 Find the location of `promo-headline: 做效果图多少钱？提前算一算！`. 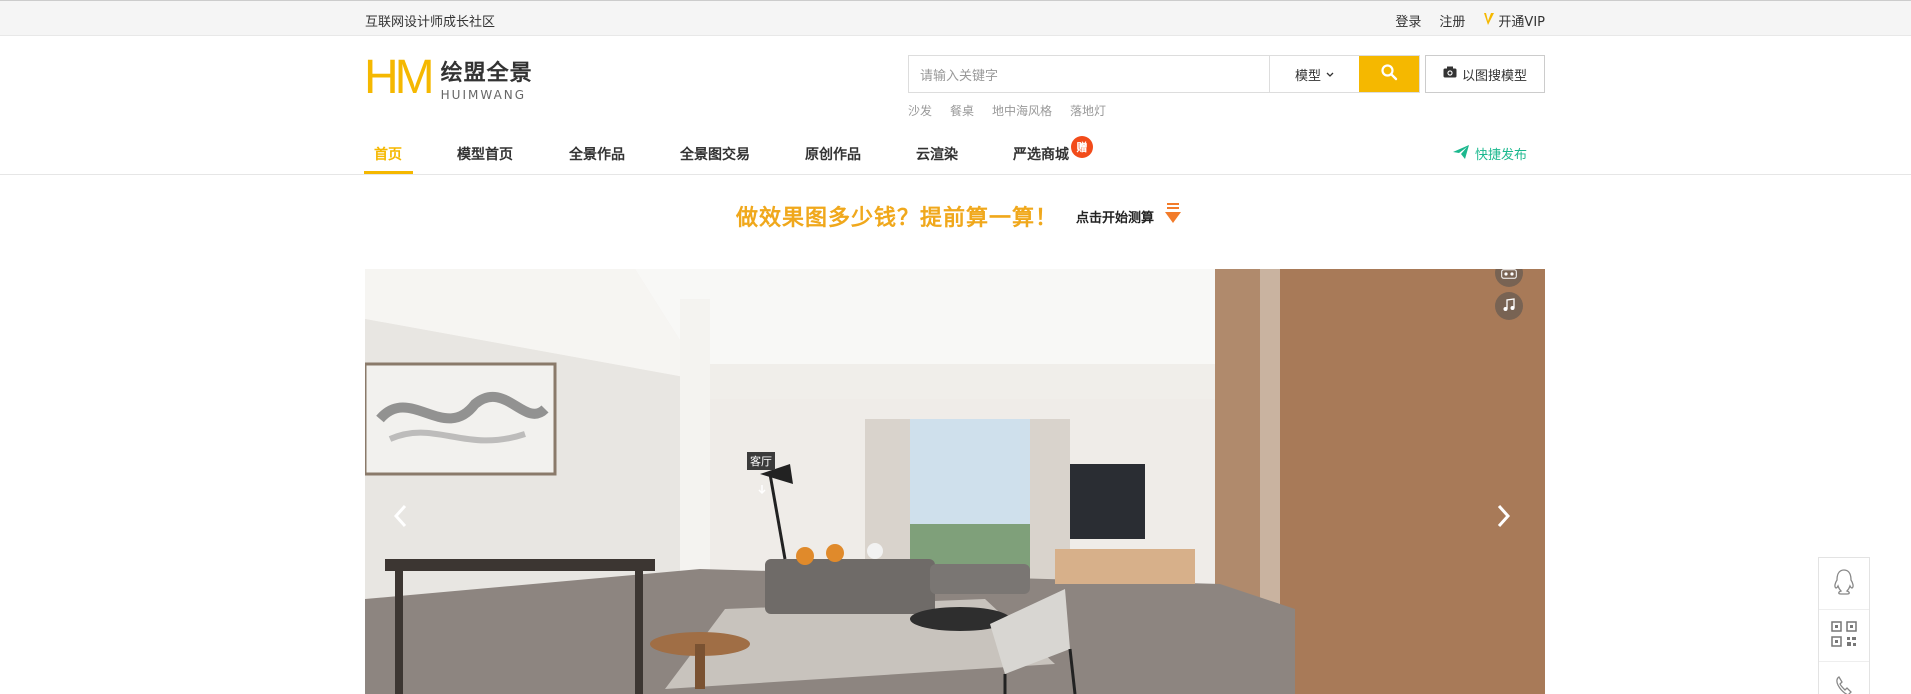

promo-headline: 做效果图多少钱？提前算一算！ is located at coordinates (897, 218).